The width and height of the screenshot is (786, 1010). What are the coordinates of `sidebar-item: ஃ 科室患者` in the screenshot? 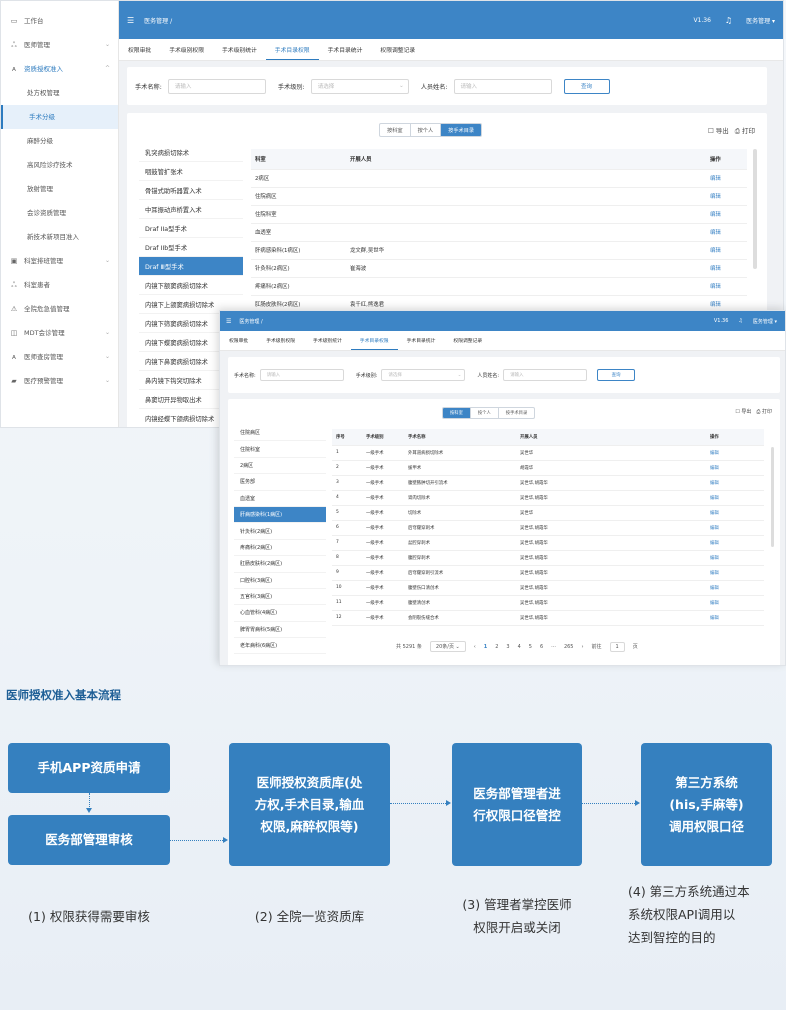 It's located at (59, 285).